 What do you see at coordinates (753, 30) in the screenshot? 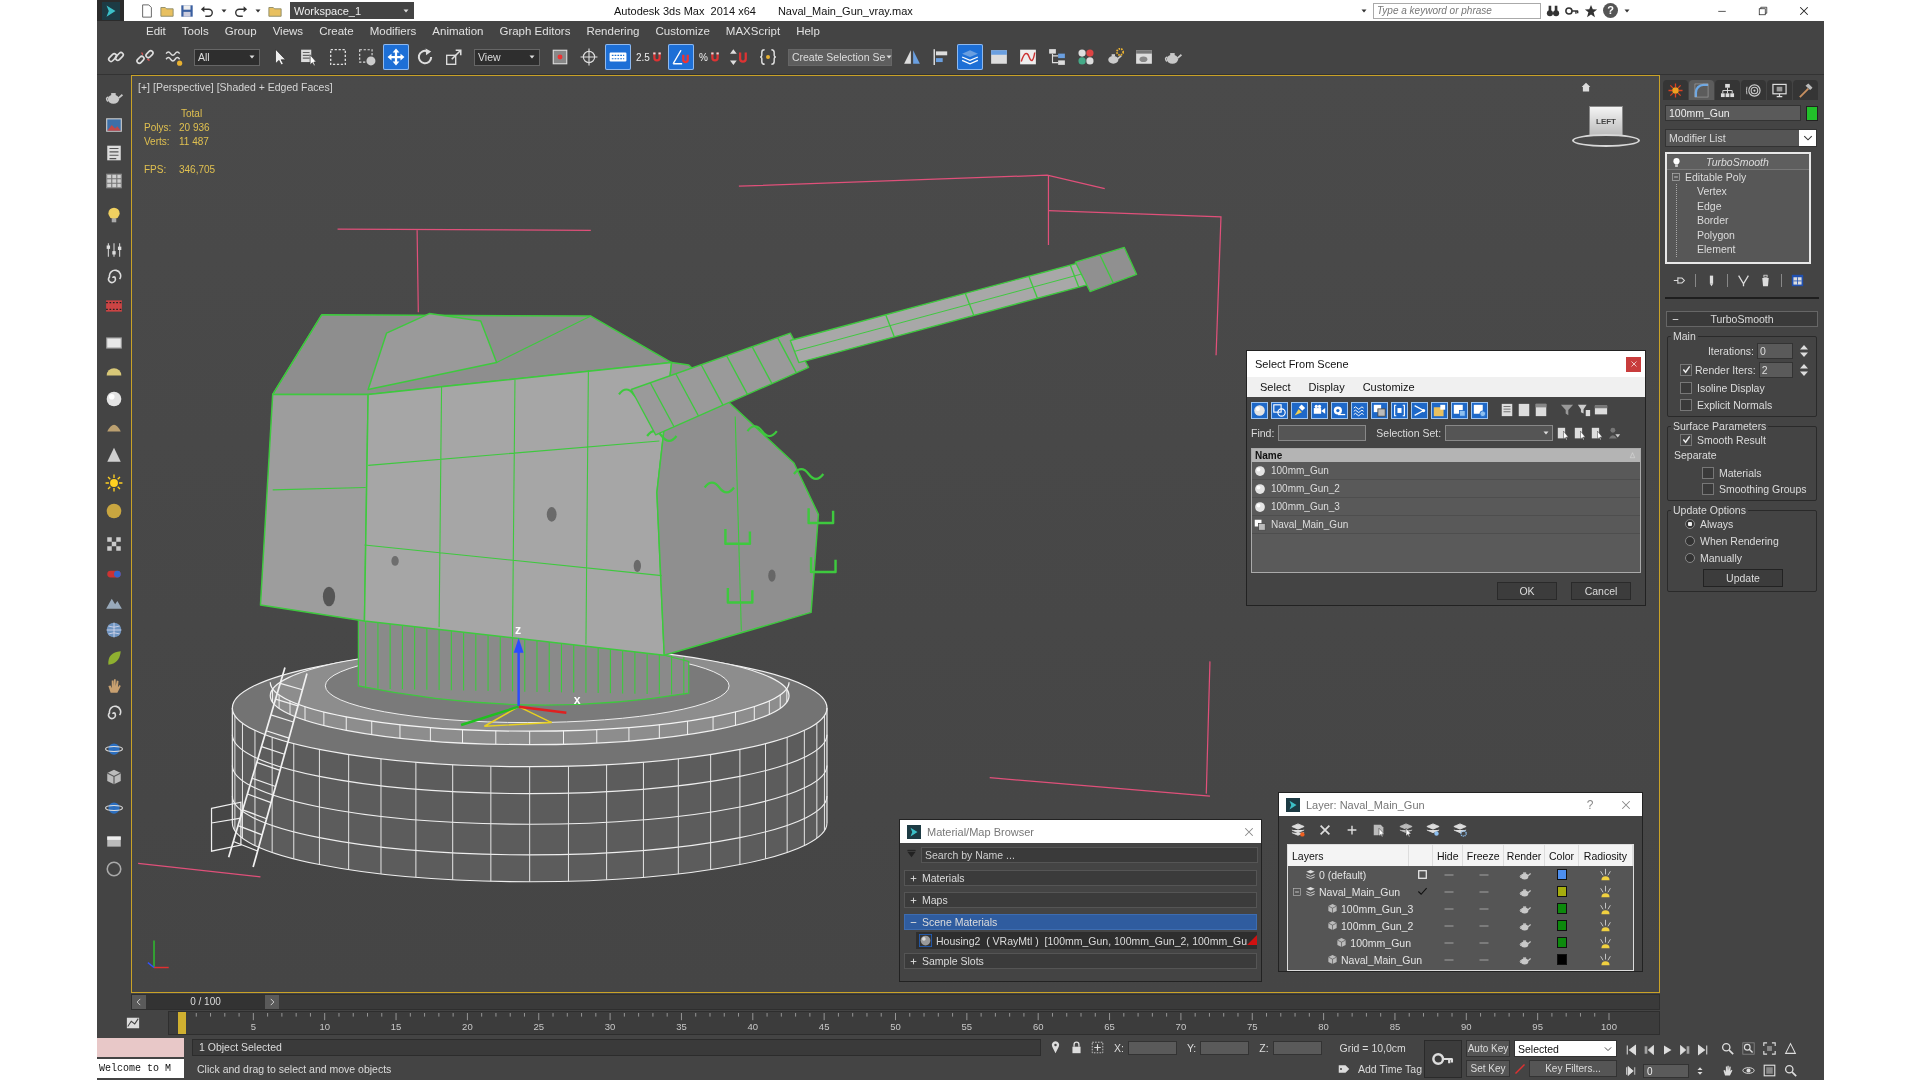
I see `menu-item: MAXScript` at bounding box center [753, 30].